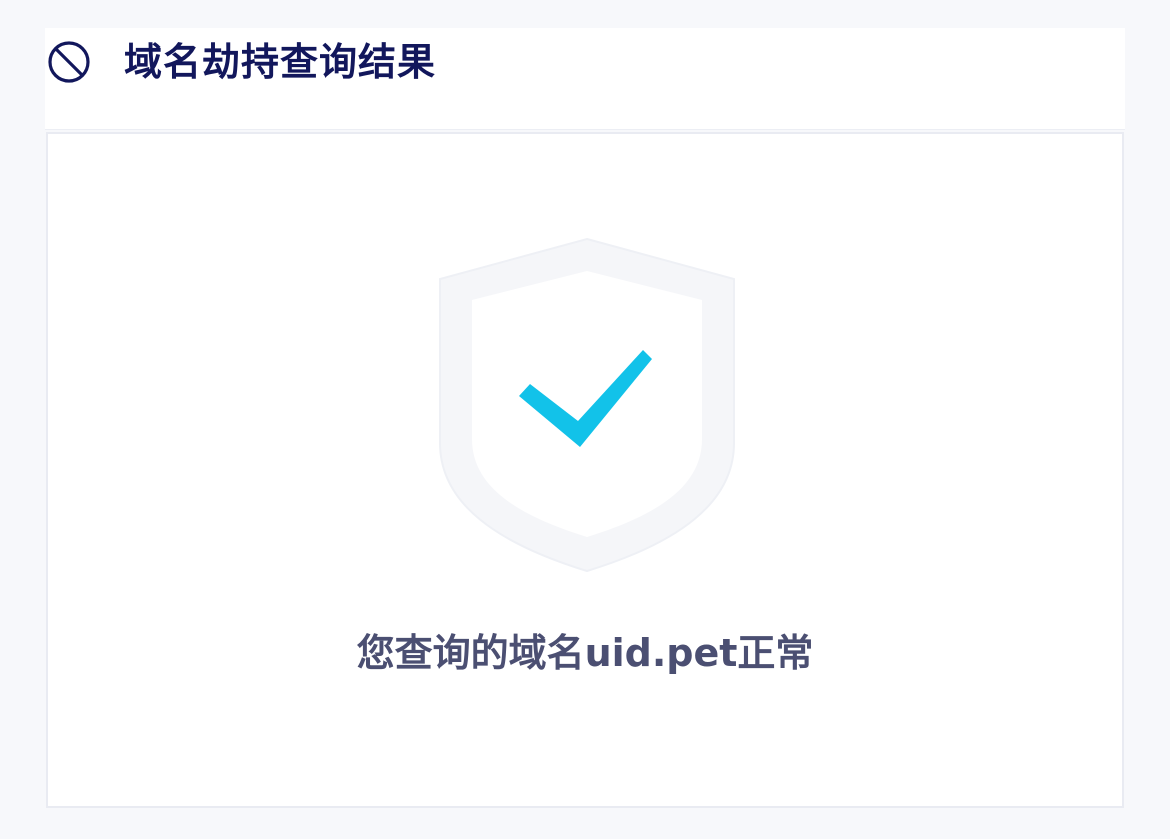 The width and height of the screenshot is (1170, 839). What do you see at coordinates (587, 405) in the screenshot?
I see `shield-check-icon` at bounding box center [587, 405].